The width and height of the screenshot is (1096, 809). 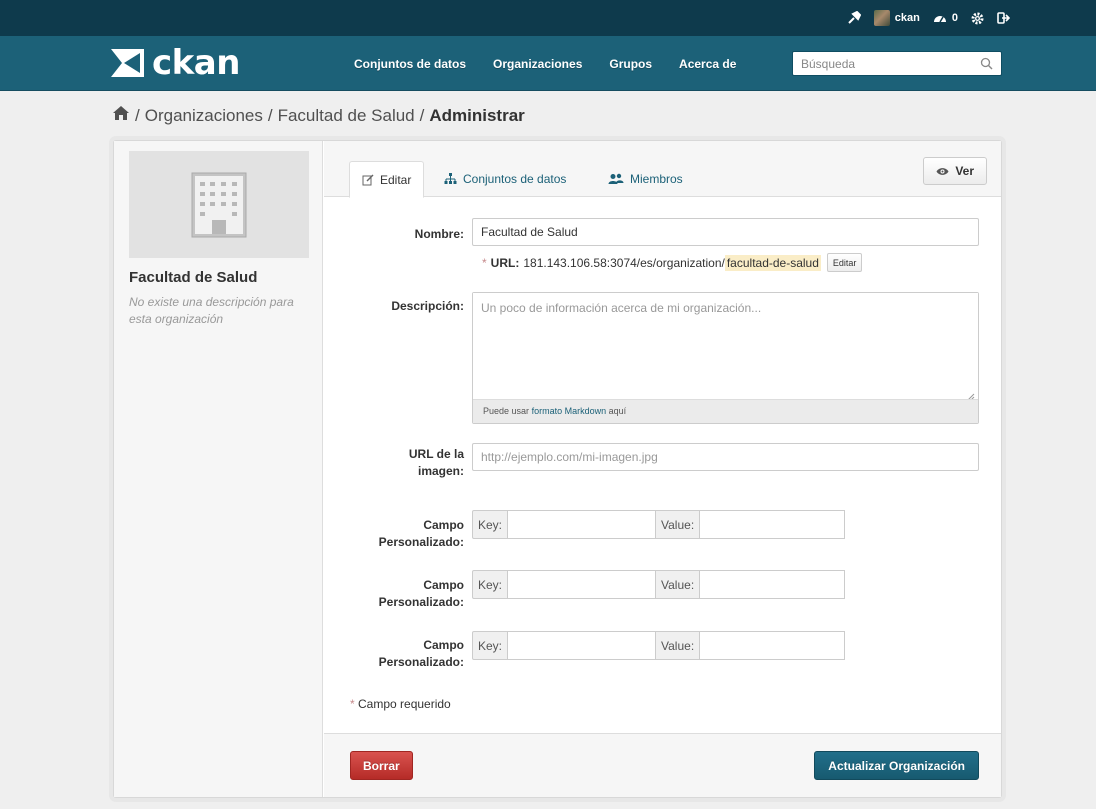 What do you see at coordinates (624, 262) in the screenshot?
I see `url-base: 181.143.106.58:3074/es/organization/` at bounding box center [624, 262].